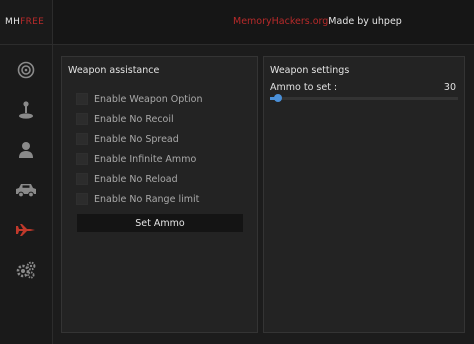  I want to click on option-no-spread: Enable No Spread, so click(127, 139).